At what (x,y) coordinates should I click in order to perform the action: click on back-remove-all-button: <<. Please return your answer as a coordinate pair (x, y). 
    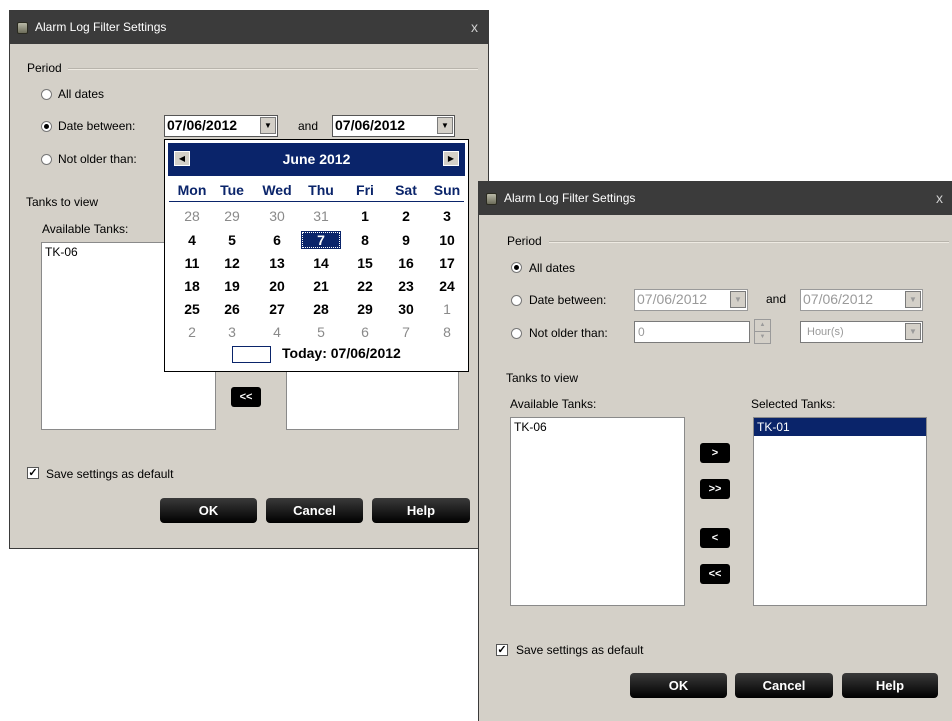
    Looking at the image, I should click on (246, 397).